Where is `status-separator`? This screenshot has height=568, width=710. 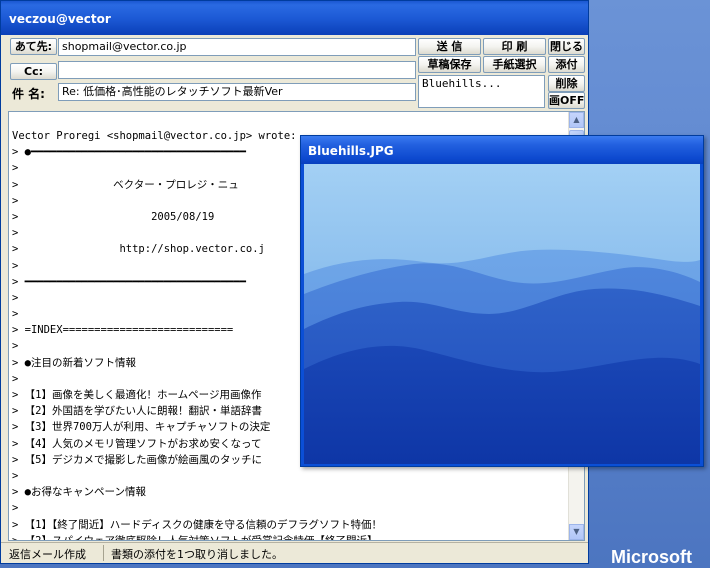
status-separator is located at coordinates (103, 553).